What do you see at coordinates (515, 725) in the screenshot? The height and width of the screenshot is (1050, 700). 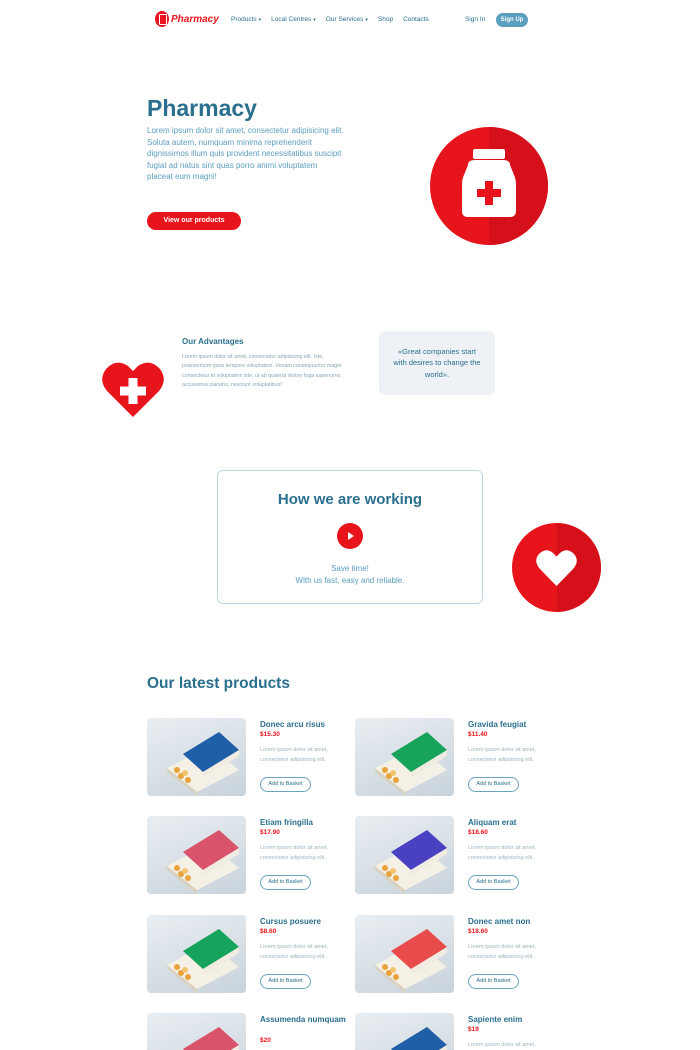 I see `product-name: Gravida feugiat` at bounding box center [515, 725].